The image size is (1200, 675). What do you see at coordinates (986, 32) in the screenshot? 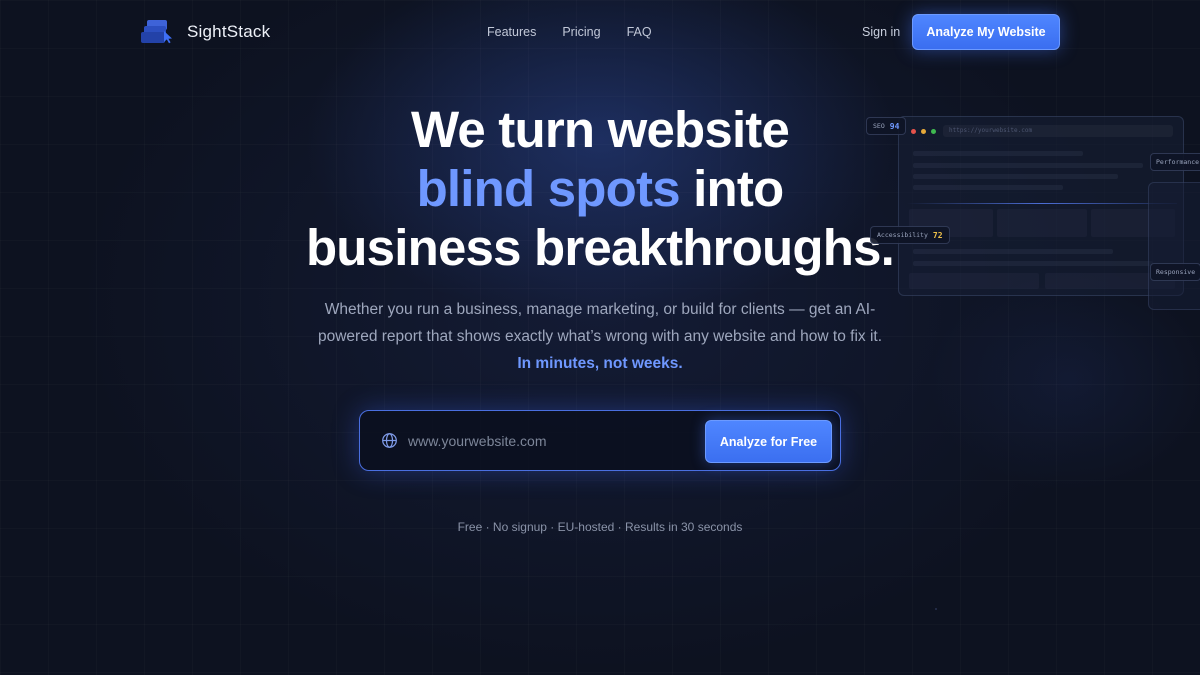
I see `analyze-my-website-button: Analyze My Website` at bounding box center [986, 32].